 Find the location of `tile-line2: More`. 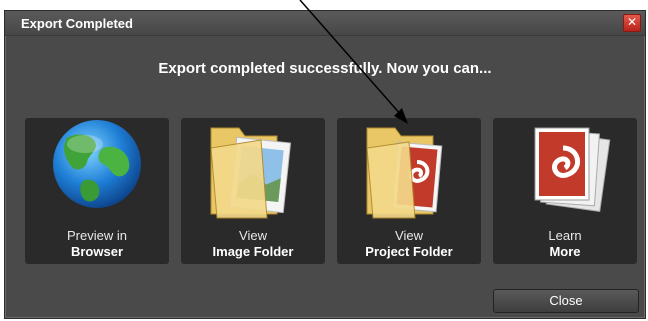

tile-line2: More is located at coordinates (565, 251).